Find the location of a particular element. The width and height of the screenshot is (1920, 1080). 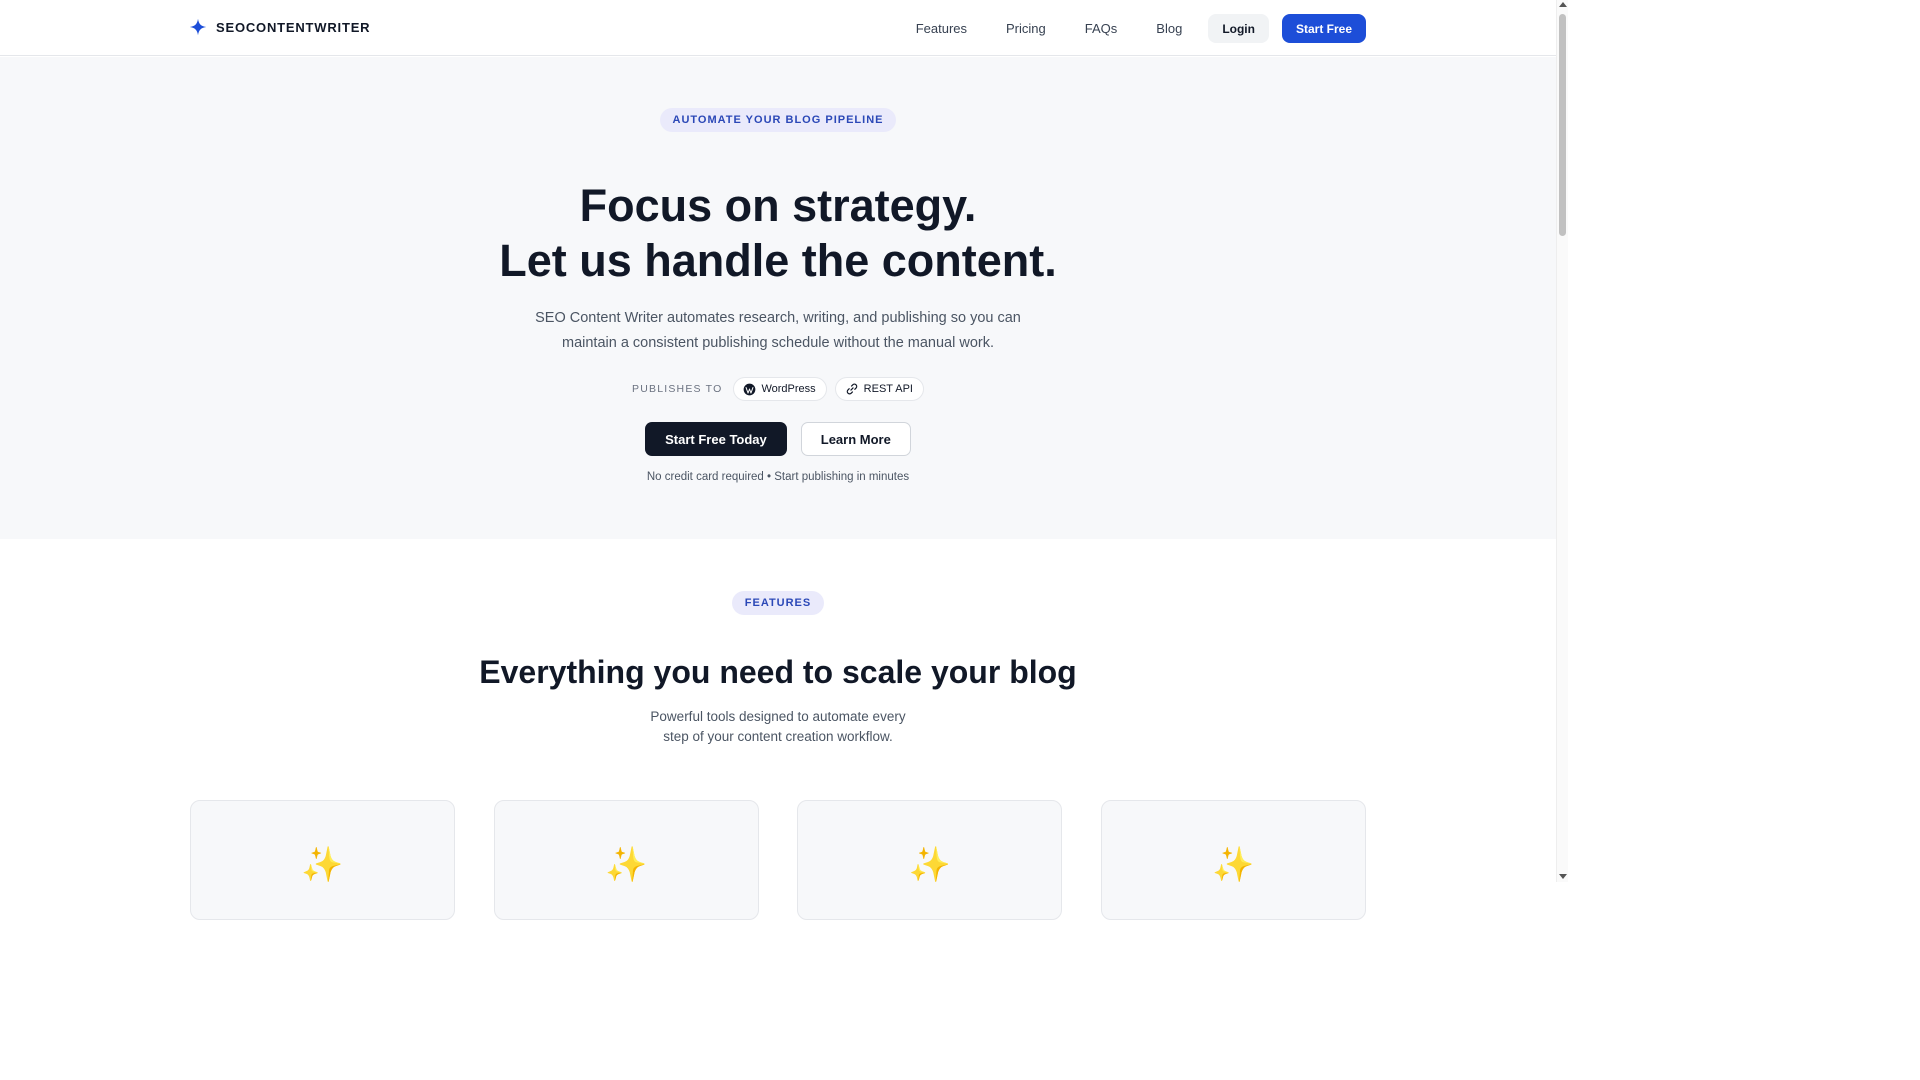

learn-more-button: Learn More is located at coordinates (855, 439).